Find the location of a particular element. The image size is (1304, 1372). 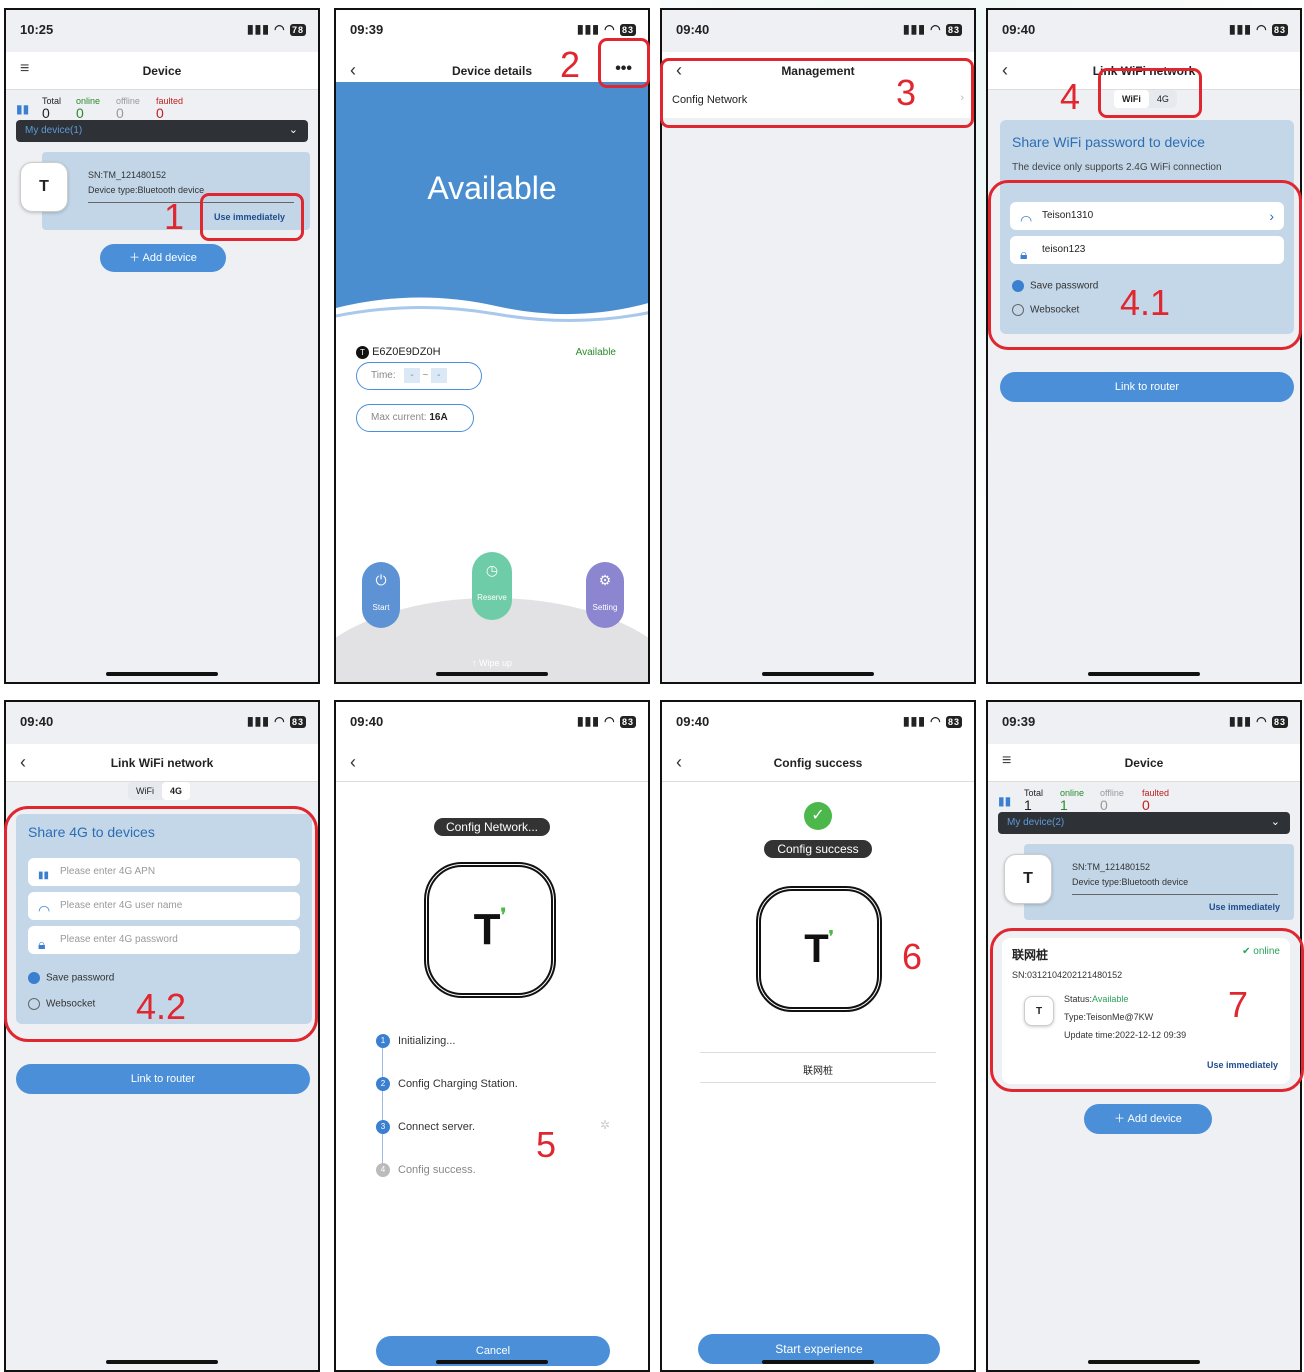

step-2-label: Config Charging Station. is located at coordinates (458, 1084).